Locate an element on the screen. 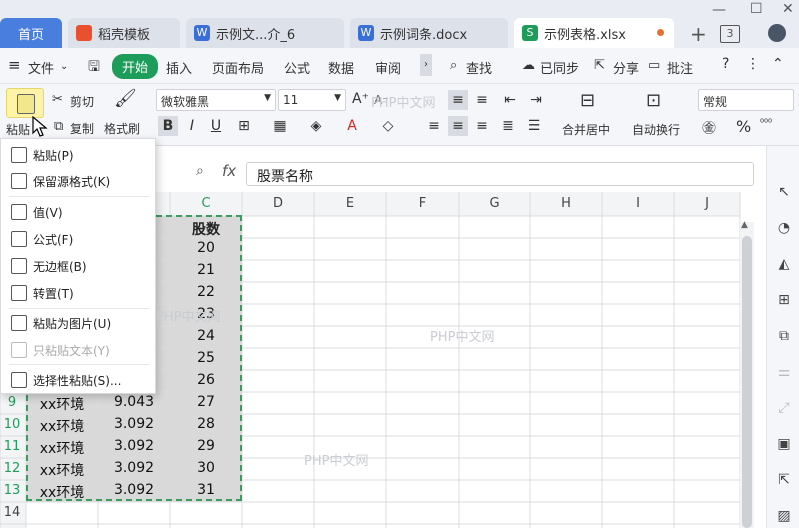  align-left-icon: ≡ is located at coordinates (434, 126).